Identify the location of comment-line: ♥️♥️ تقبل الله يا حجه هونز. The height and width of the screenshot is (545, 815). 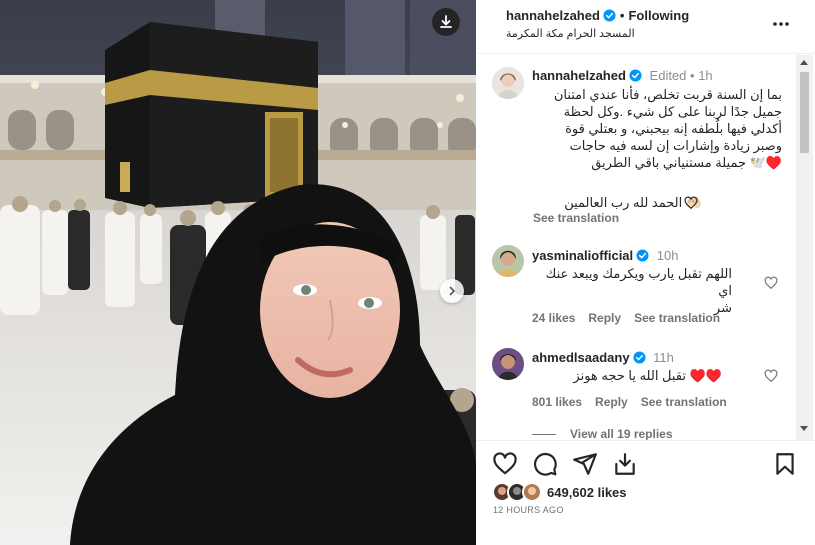
(647, 375).